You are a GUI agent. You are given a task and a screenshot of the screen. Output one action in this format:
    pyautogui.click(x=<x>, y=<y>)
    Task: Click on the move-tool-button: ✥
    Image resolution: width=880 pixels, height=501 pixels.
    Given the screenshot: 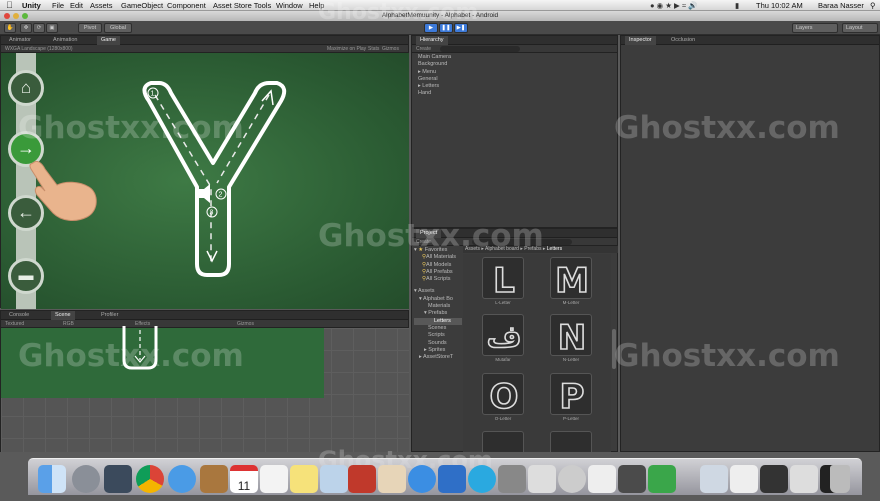 What is the action you would take?
    pyautogui.click(x=26, y=28)
    